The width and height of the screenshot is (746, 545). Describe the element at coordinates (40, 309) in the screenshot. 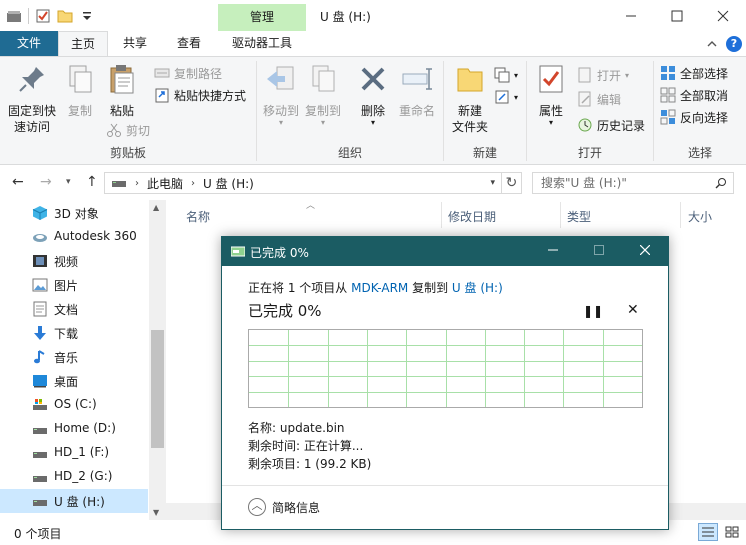

I see `documents-icon` at that location.